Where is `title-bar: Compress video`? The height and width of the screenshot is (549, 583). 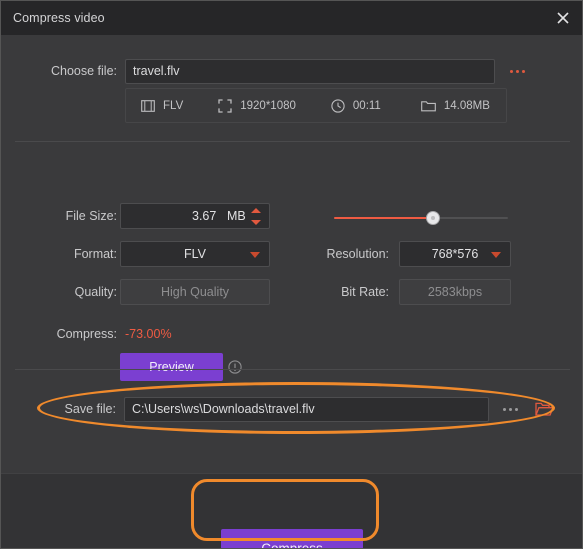
title-bar: Compress video is located at coordinates (291, 18).